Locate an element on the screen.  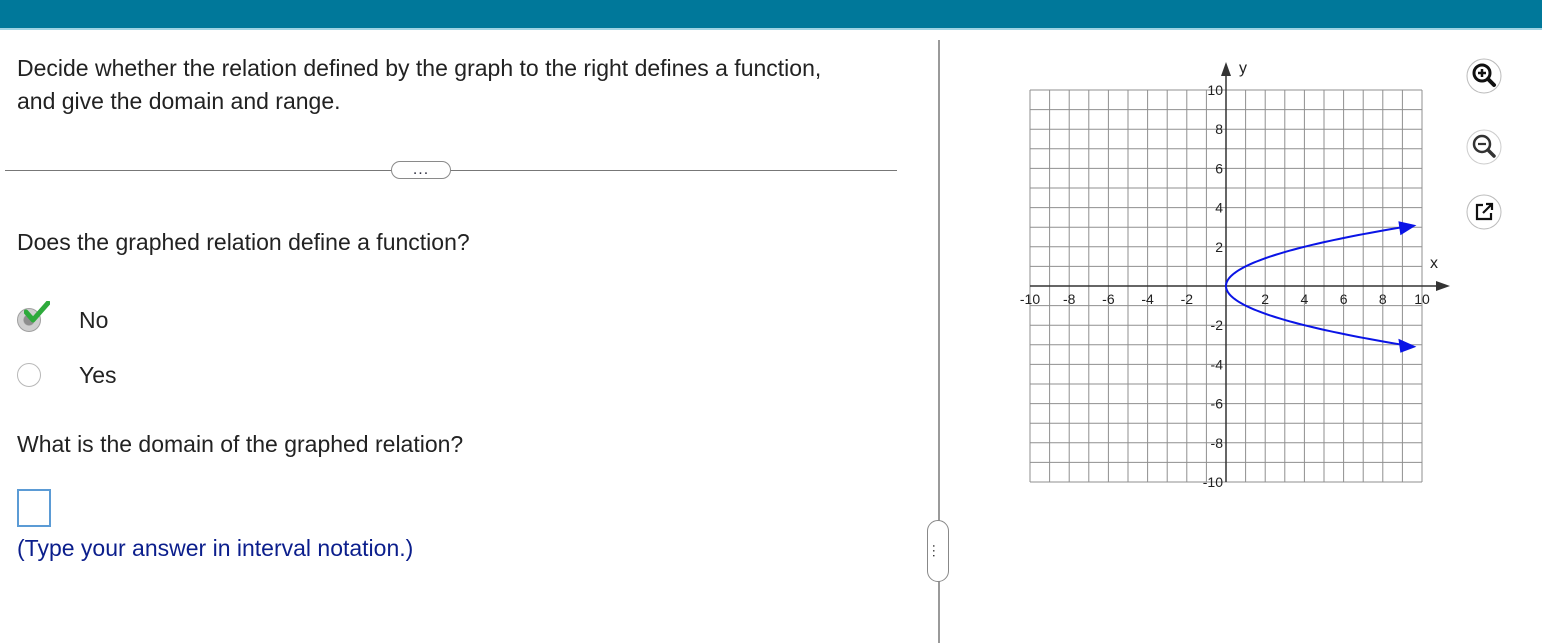
y-tick-label: 6 is located at coordinates (1219, 168).